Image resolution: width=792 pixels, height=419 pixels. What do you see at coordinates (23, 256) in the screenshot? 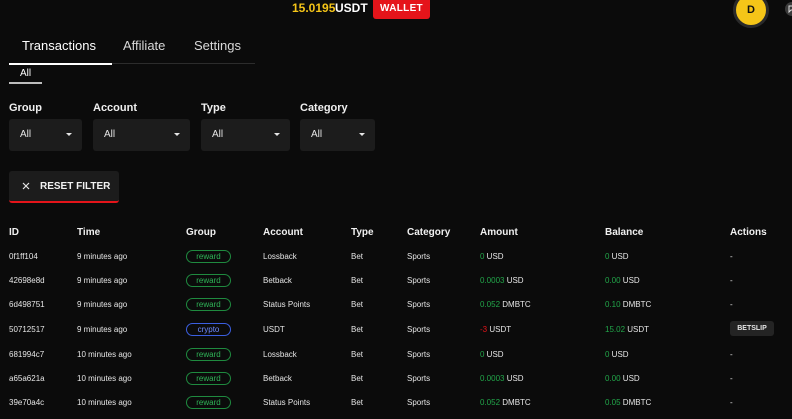
I see `row-id: 0f1ff104` at bounding box center [23, 256].